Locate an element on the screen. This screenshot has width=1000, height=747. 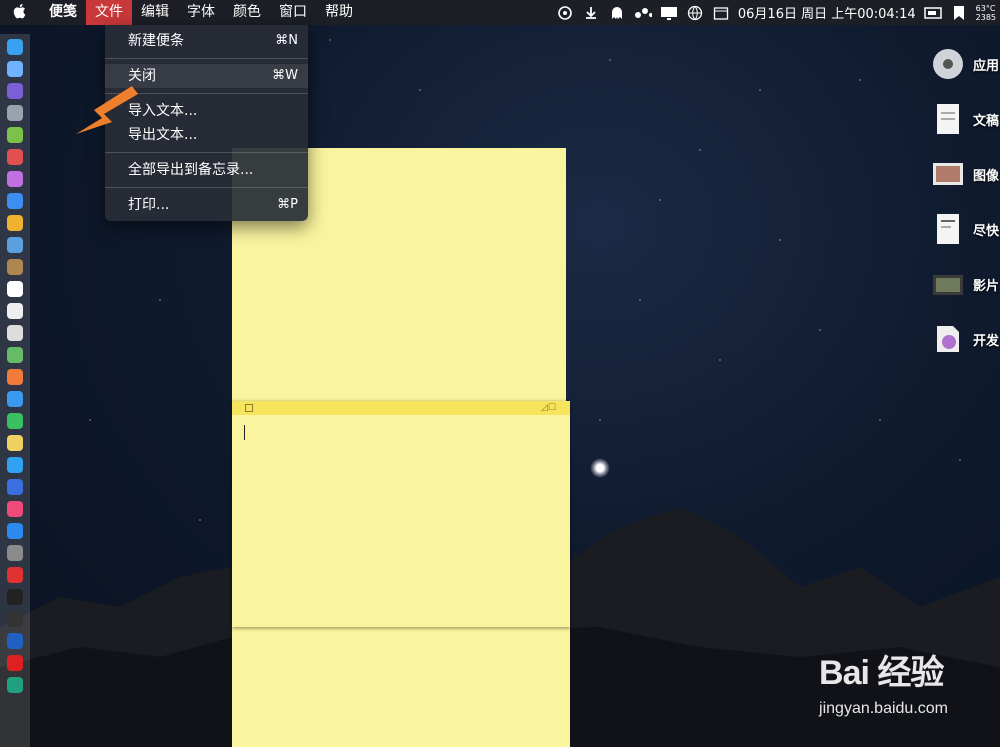
photos-icon is located at coordinates (15, 377).